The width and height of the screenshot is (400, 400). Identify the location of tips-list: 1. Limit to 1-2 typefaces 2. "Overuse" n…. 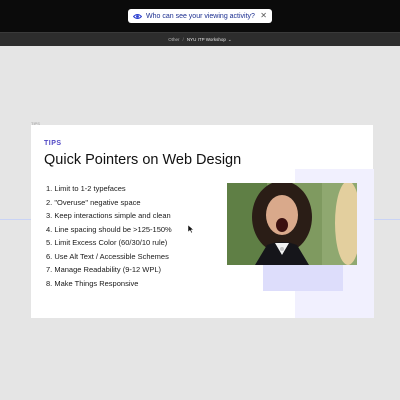
(109, 236).